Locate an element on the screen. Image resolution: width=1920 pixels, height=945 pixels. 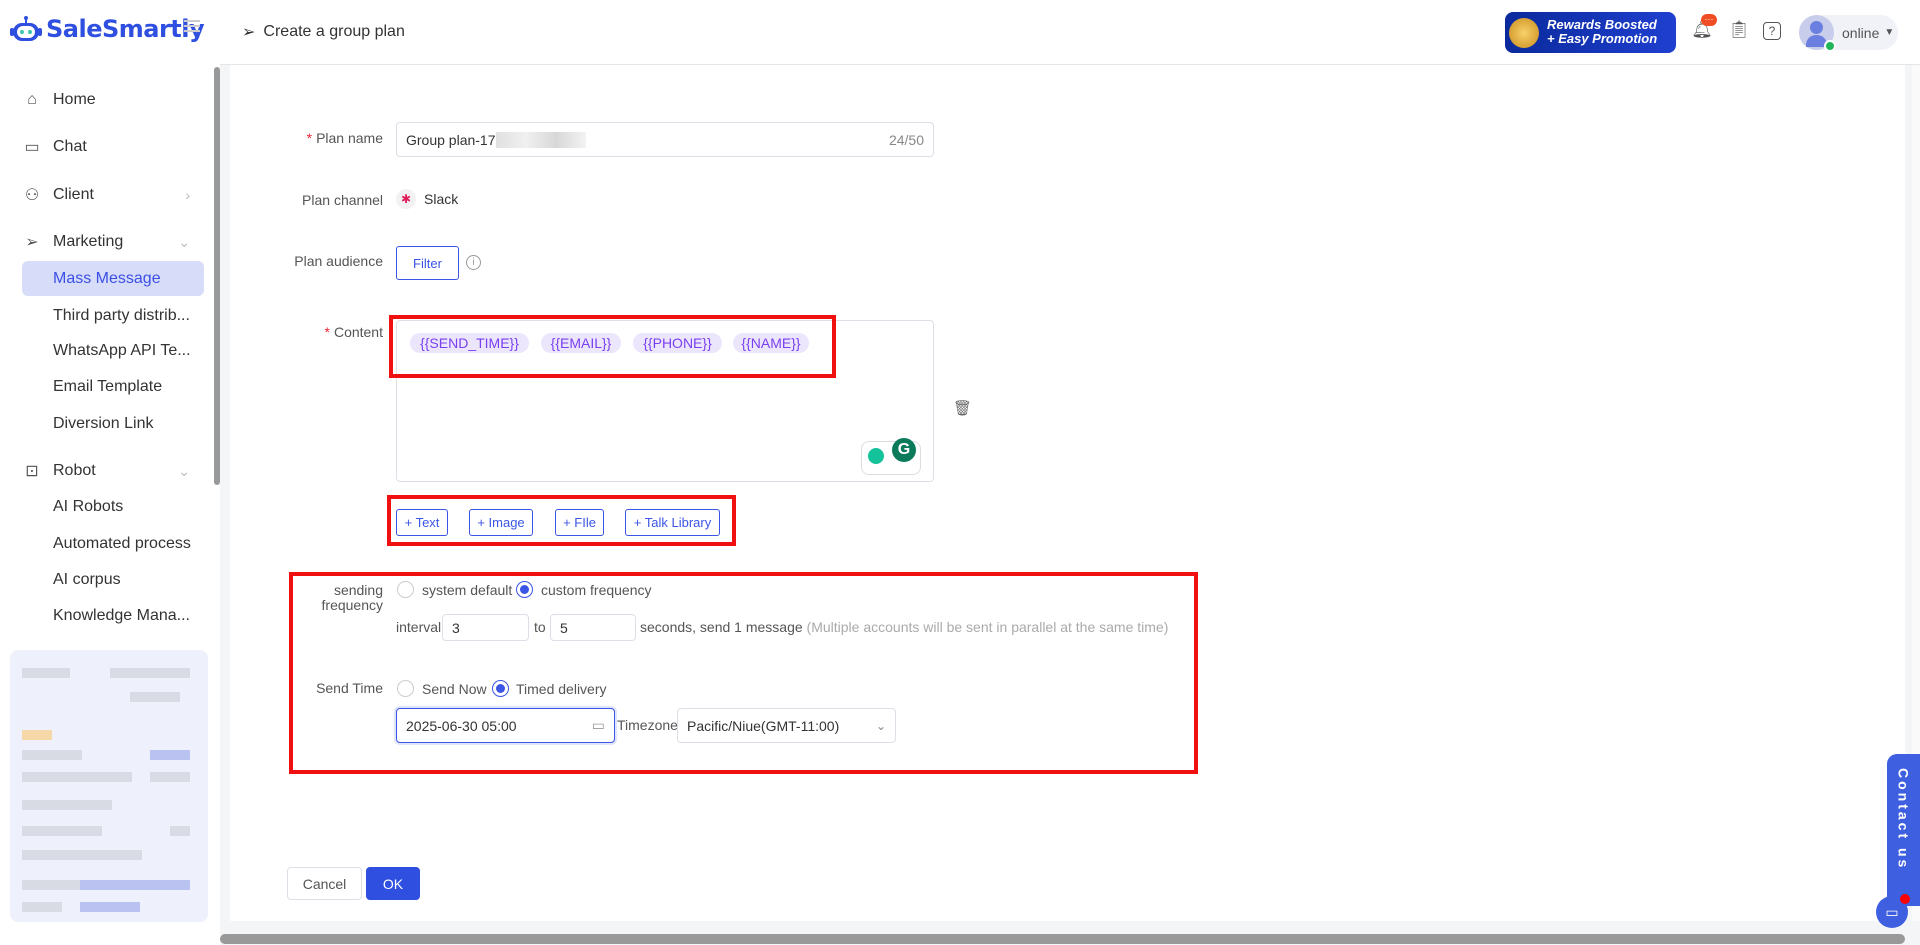
sidebar-item-label: AI Robots is located at coordinates (88, 506).